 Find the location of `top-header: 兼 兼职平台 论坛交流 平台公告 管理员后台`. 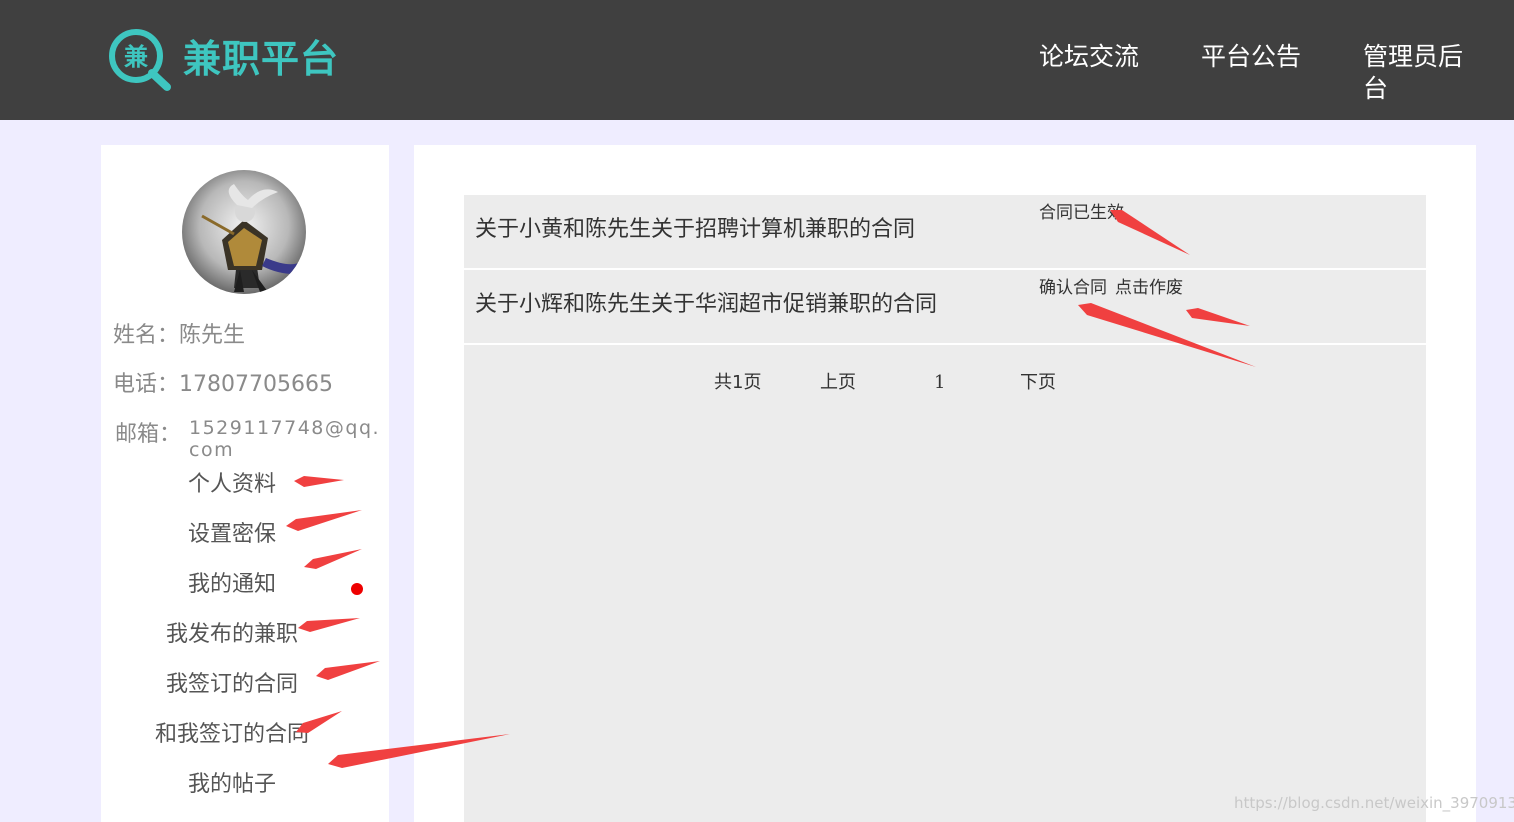

top-header: 兼 兼职平台 论坛交流 平台公告 管理员后台 is located at coordinates (757, 60).